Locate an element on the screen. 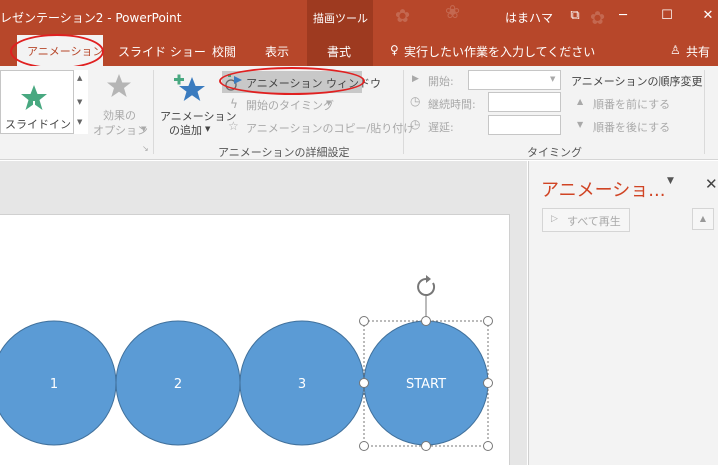 The height and width of the screenshot is (465, 718). duration-spinner is located at coordinates (524, 102).